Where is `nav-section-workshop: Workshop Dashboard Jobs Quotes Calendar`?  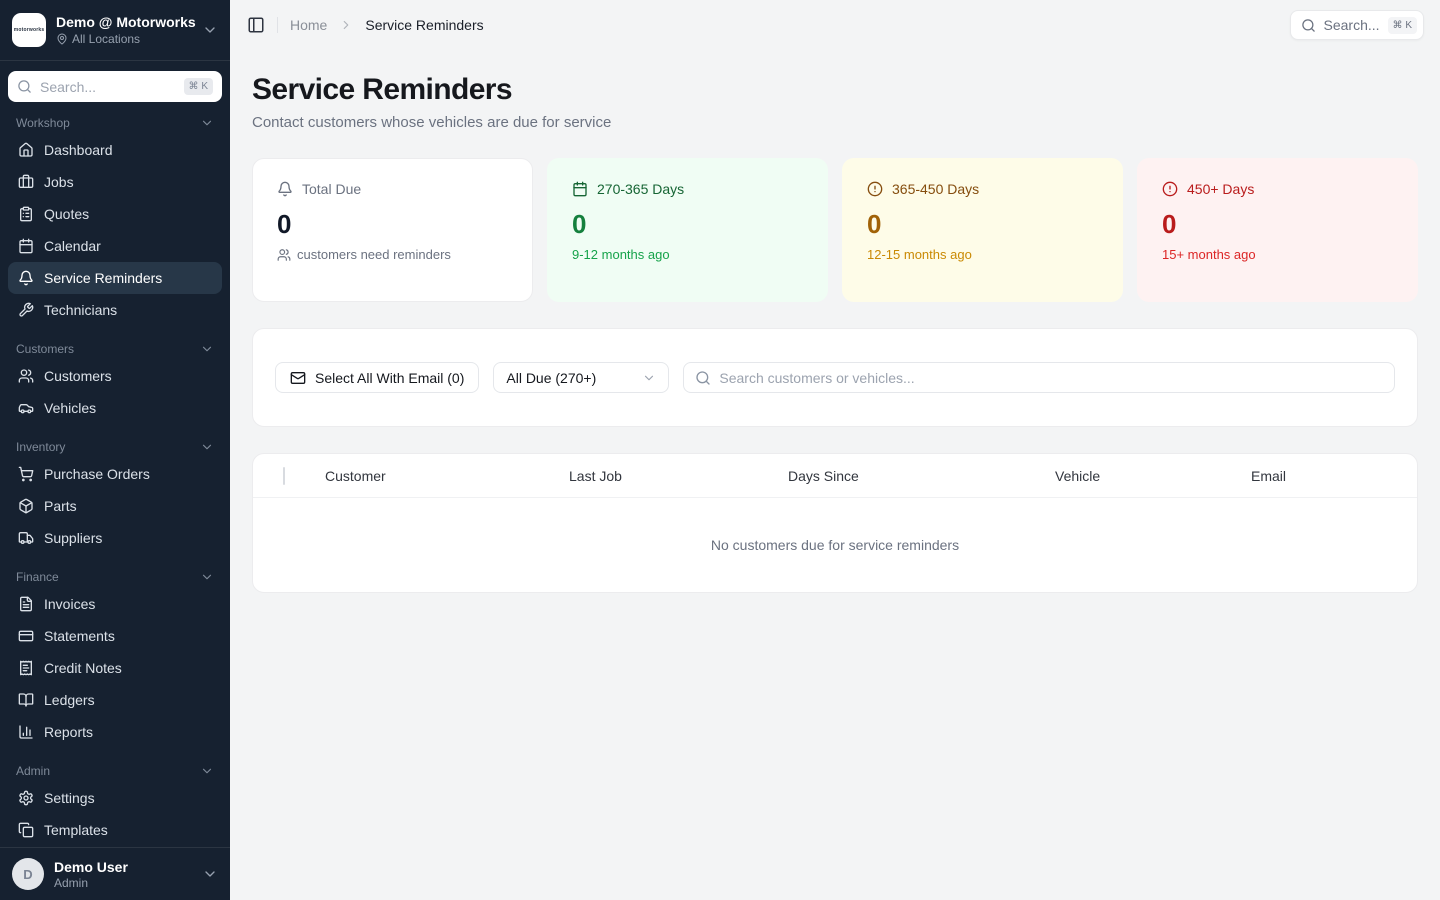
nav-section-workshop: Workshop Dashboard Jobs Quotes Calendar is located at coordinates (115, 219).